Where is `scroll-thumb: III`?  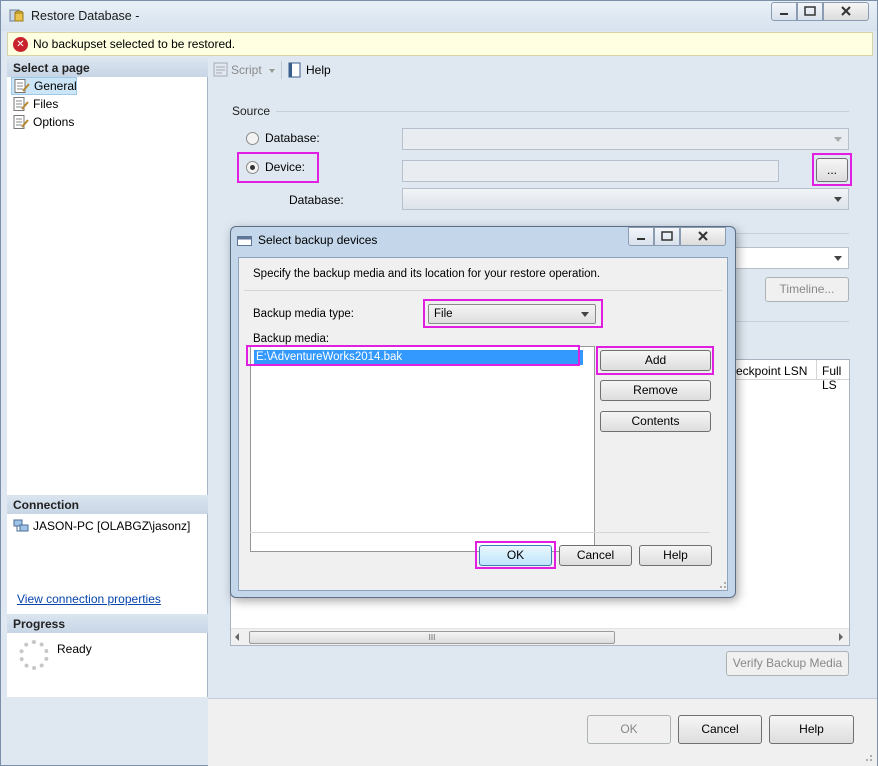 scroll-thumb: III is located at coordinates (432, 637).